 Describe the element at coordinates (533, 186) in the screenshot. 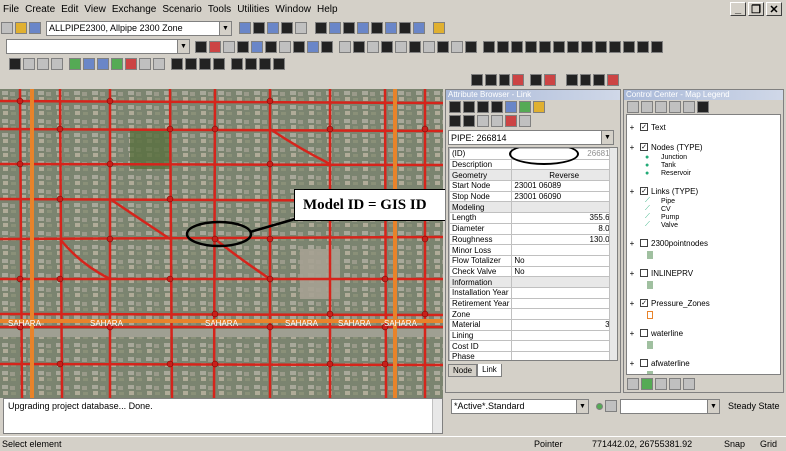

I see `attribute-row: Start Node 23001 06089` at that location.